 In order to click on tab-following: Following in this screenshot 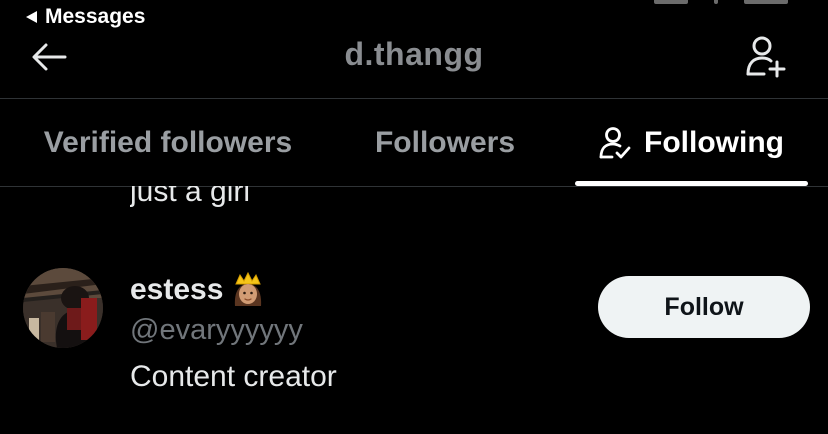, I will do `click(691, 142)`.